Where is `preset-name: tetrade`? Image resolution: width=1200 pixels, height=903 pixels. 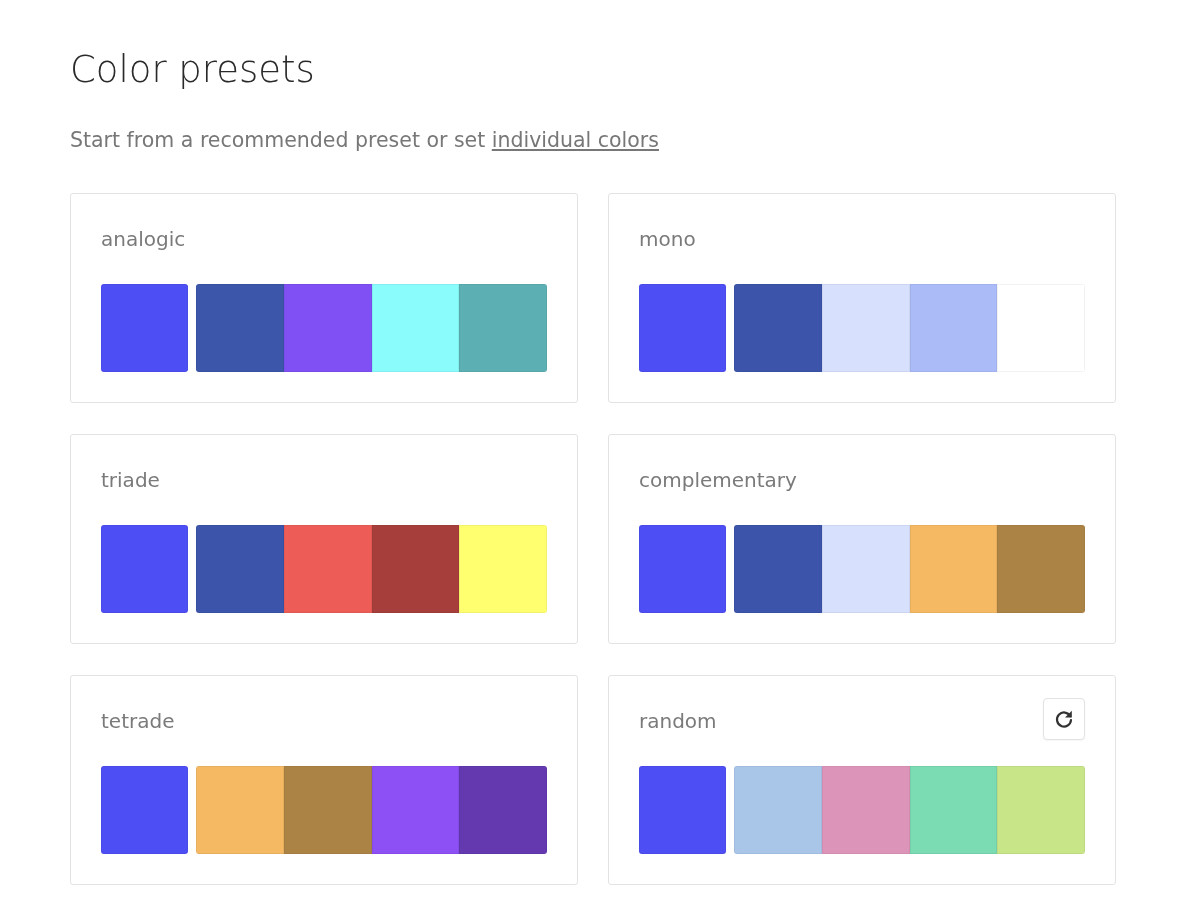
preset-name: tetrade is located at coordinates (138, 721).